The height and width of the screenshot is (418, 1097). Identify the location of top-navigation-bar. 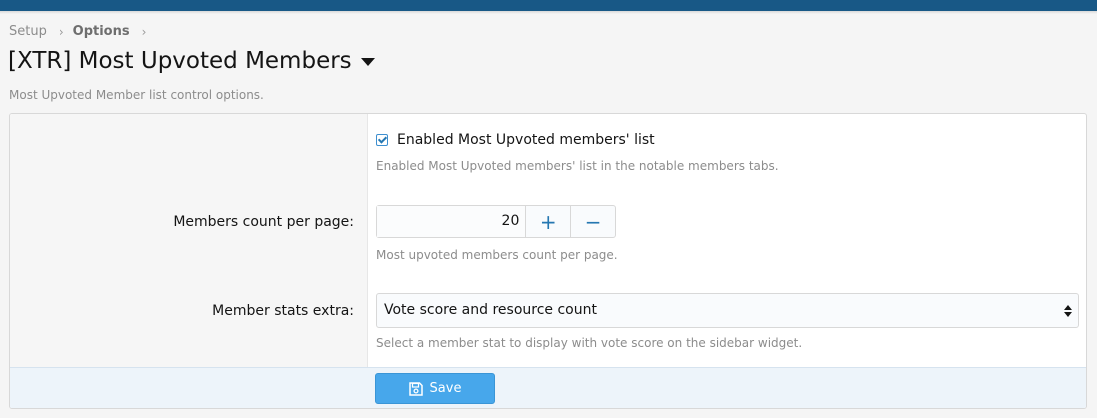
(548, 5).